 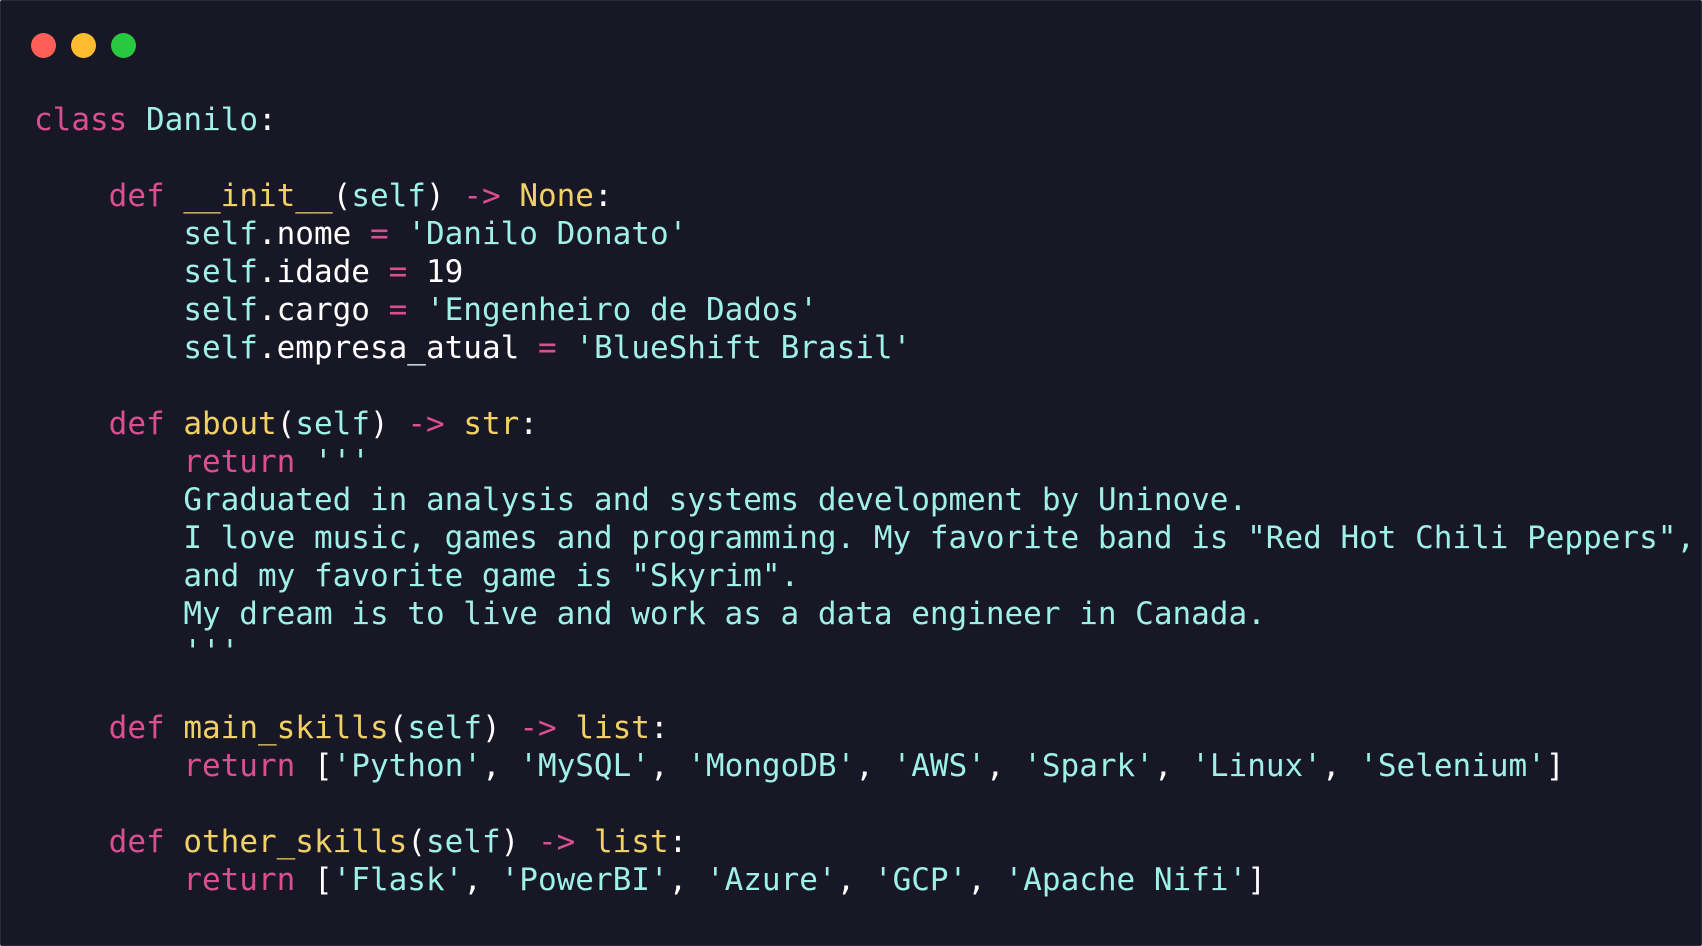 What do you see at coordinates (864, 310) in the screenshot?
I see `code-line: self.cargo = 'Engenheiro de Dados'` at bounding box center [864, 310].